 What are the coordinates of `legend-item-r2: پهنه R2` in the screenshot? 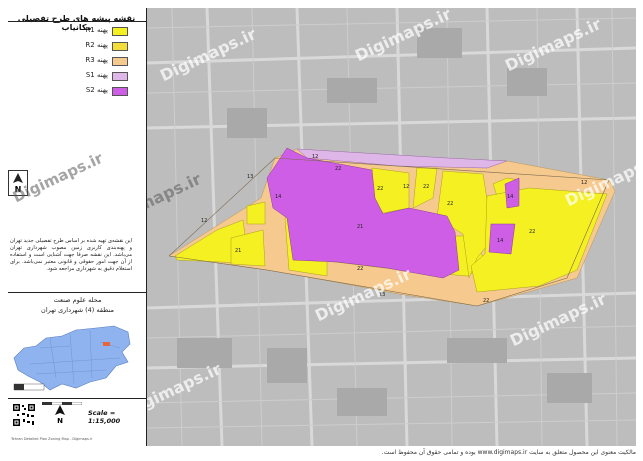 It's located at (68, 47).